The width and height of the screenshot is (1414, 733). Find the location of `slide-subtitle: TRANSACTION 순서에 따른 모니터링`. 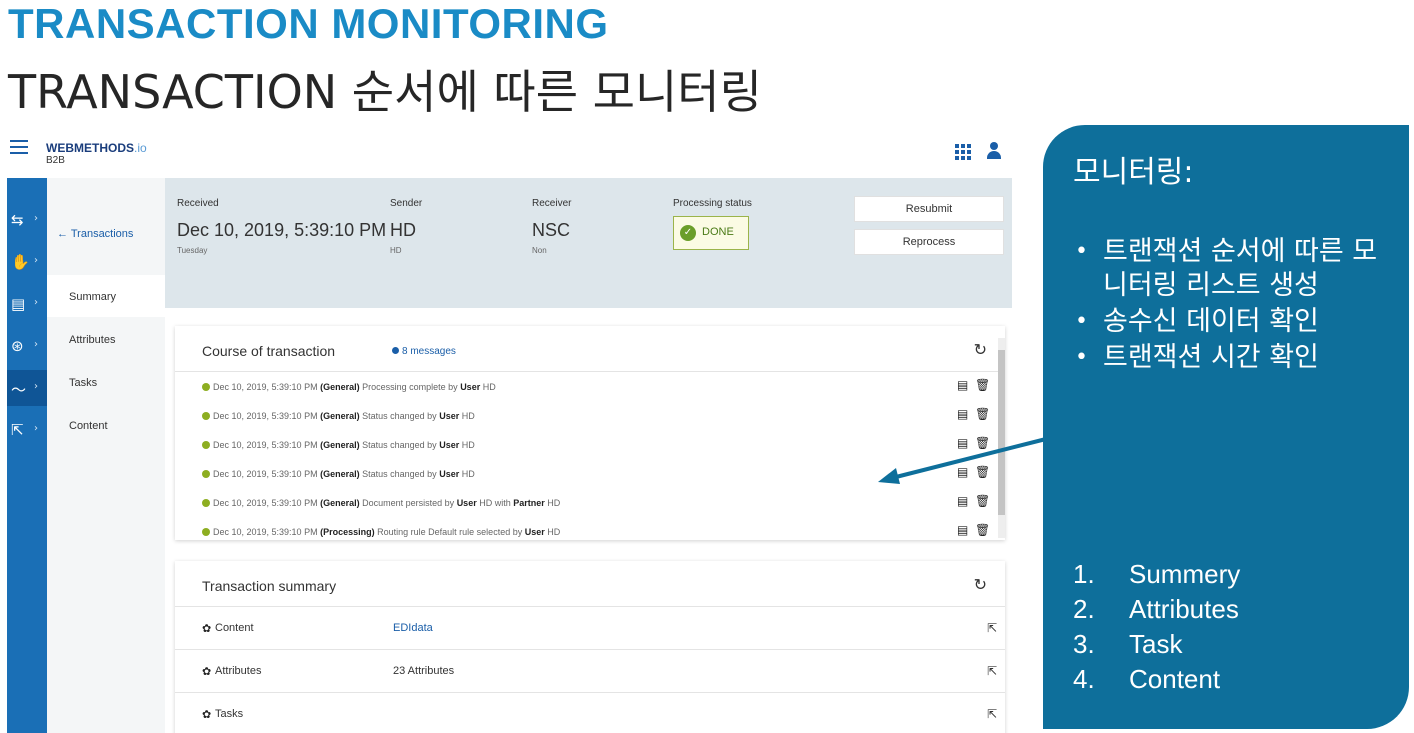

slide-subtitle: TRANSACTION 순서에 따른 모니터링 is located at coordinates (385, 92).